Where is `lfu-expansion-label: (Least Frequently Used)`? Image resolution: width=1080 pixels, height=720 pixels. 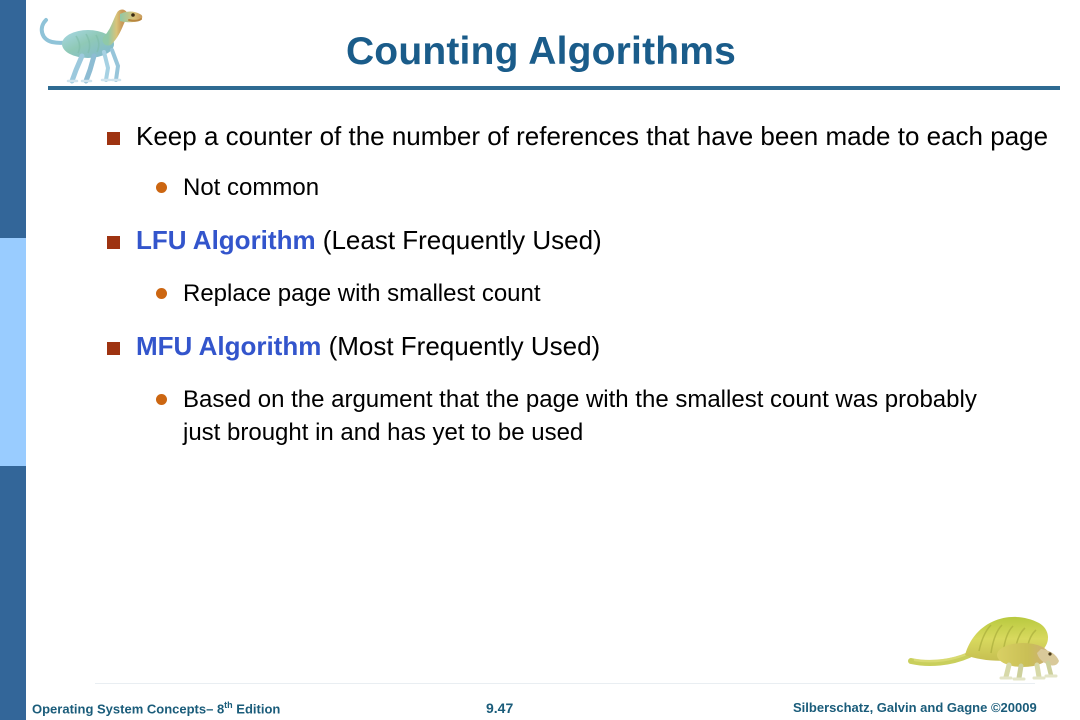 lfu-expansion-label: (Least Frequently Used) is located at coordinates (458, 240).